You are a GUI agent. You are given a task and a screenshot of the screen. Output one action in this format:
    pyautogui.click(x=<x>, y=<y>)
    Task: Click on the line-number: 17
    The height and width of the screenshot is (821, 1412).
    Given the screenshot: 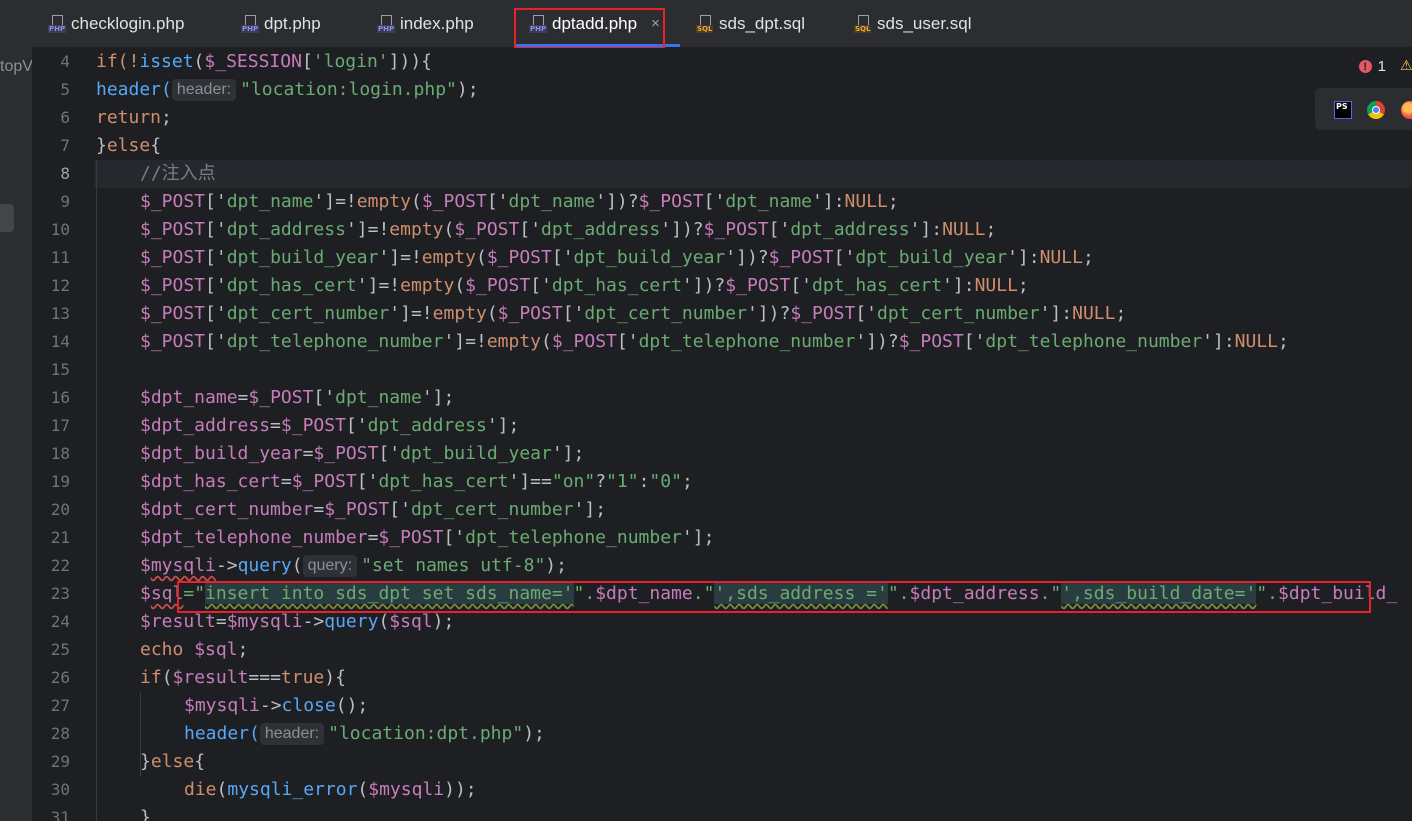 What is the action you would take?
    pyautogui.click(x=60, y=425)
    